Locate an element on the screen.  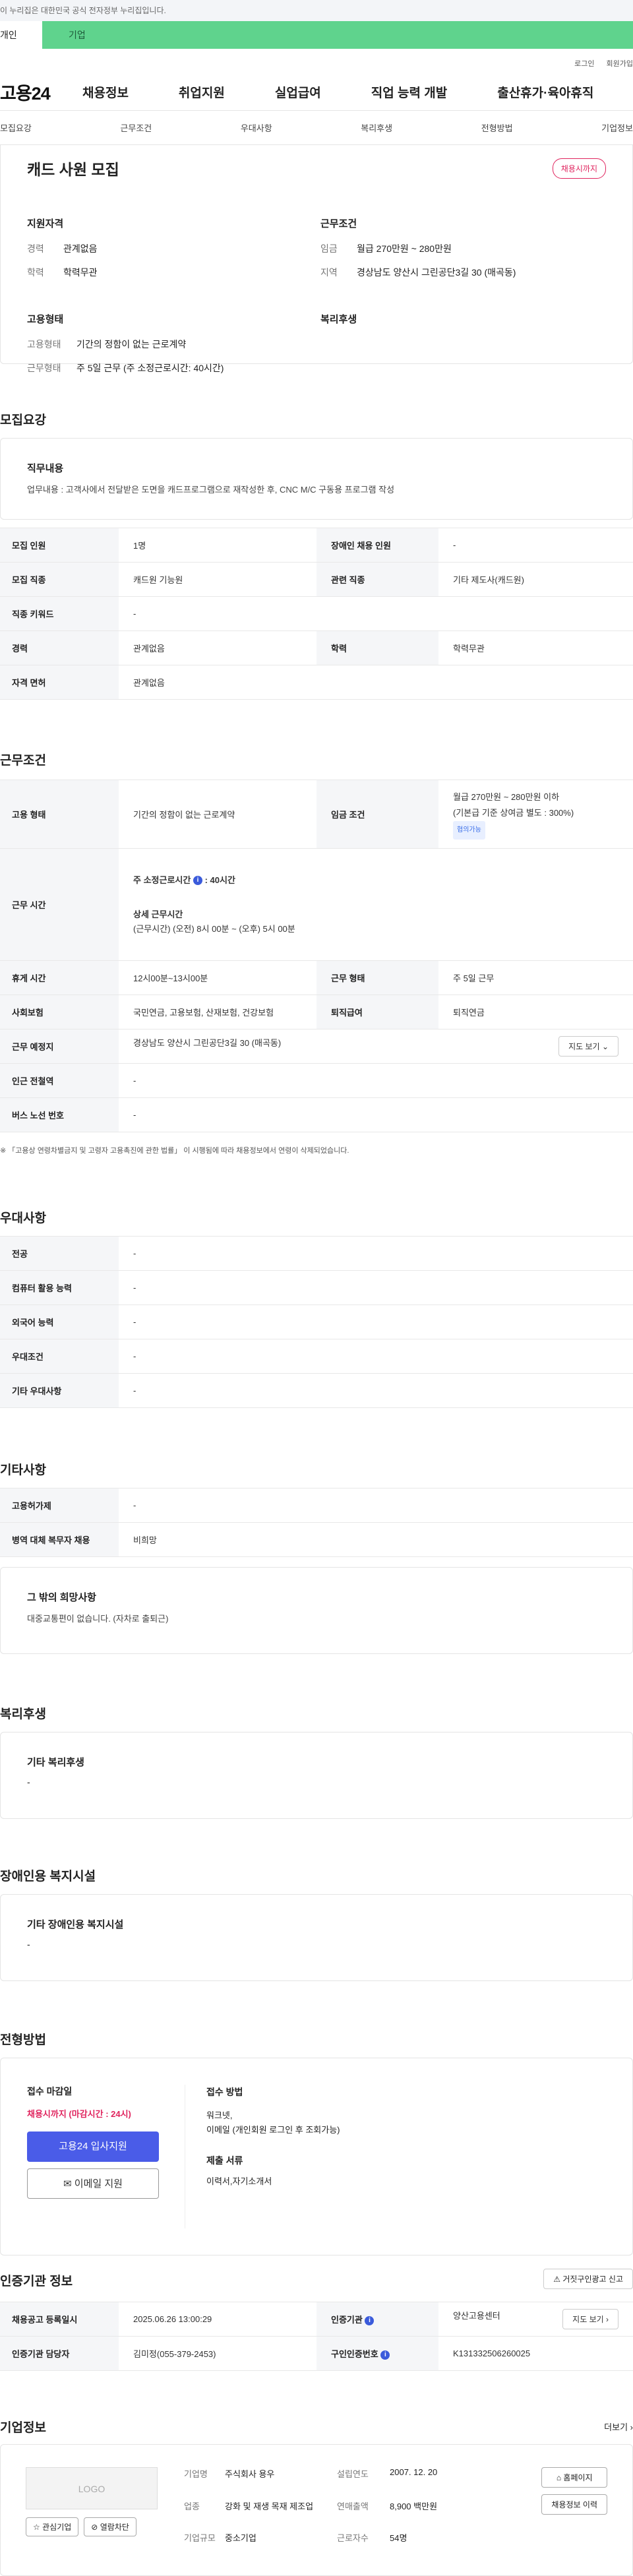
table-row: 기타 우대사항 - is located at coordinates (316, 1390).